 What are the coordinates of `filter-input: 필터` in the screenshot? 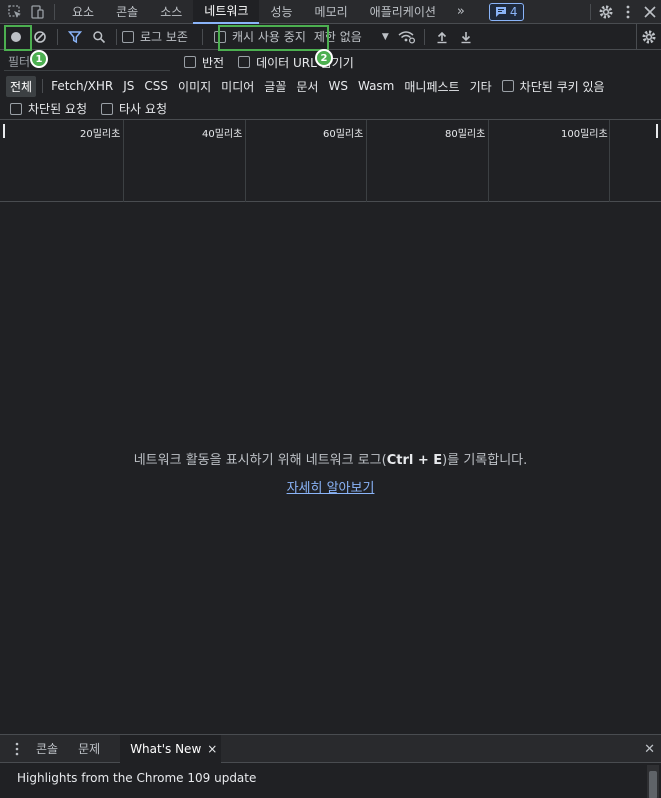 It's located at (87, 62).